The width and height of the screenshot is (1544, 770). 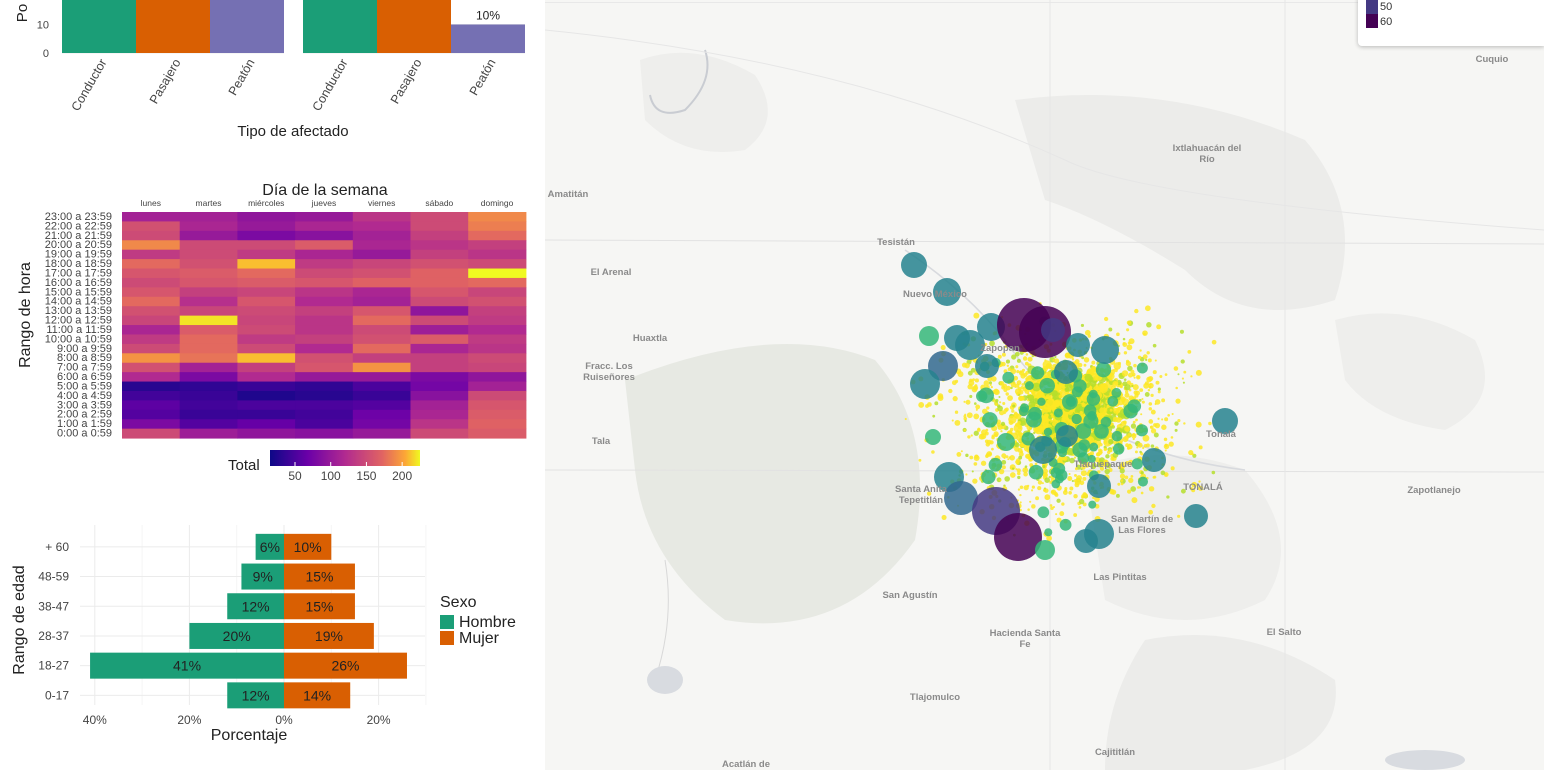 What do you see at coordinates (247, 26) in the screenshot?
I see `bar-peatón` at bounding box center [247, 26].